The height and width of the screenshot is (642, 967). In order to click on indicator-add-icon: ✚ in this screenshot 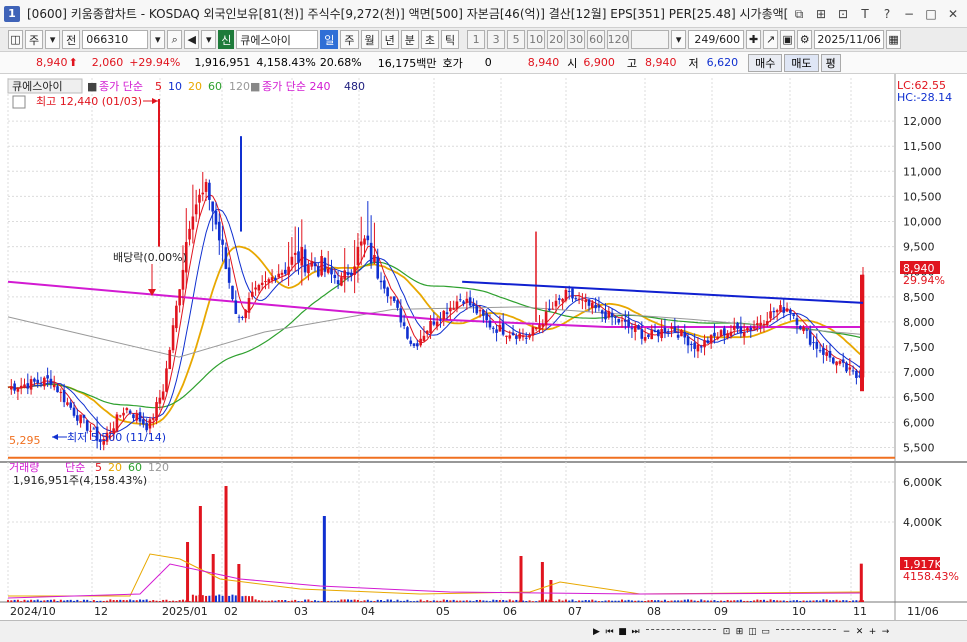, I will do `click(754, 39)`.